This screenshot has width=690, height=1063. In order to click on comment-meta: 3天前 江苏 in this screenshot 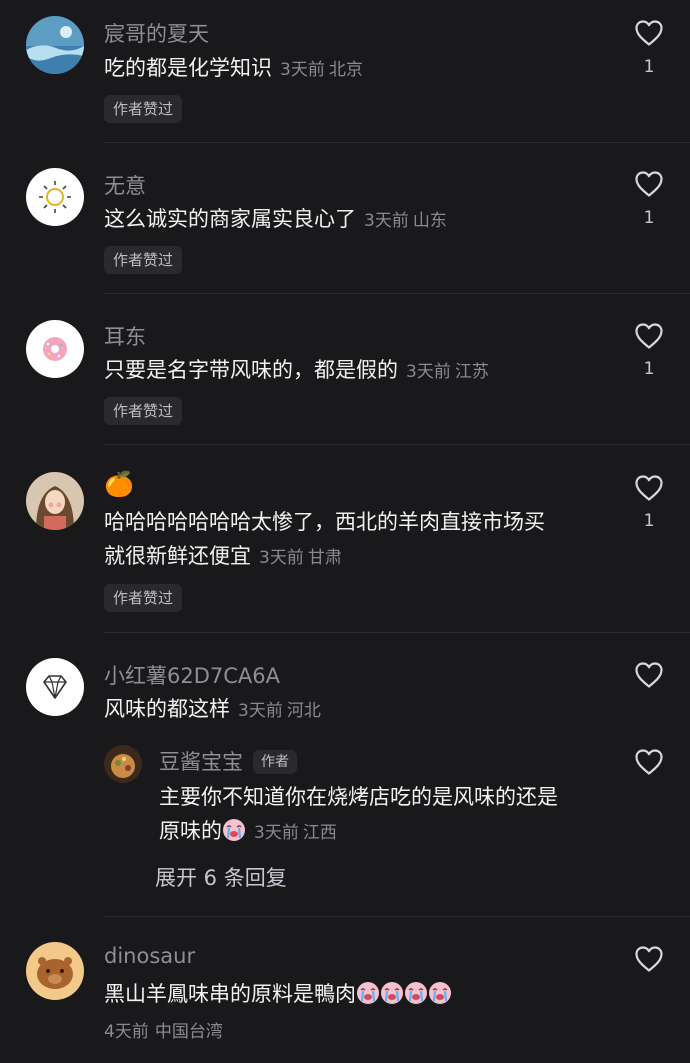, I will do `click(447, 372)`.